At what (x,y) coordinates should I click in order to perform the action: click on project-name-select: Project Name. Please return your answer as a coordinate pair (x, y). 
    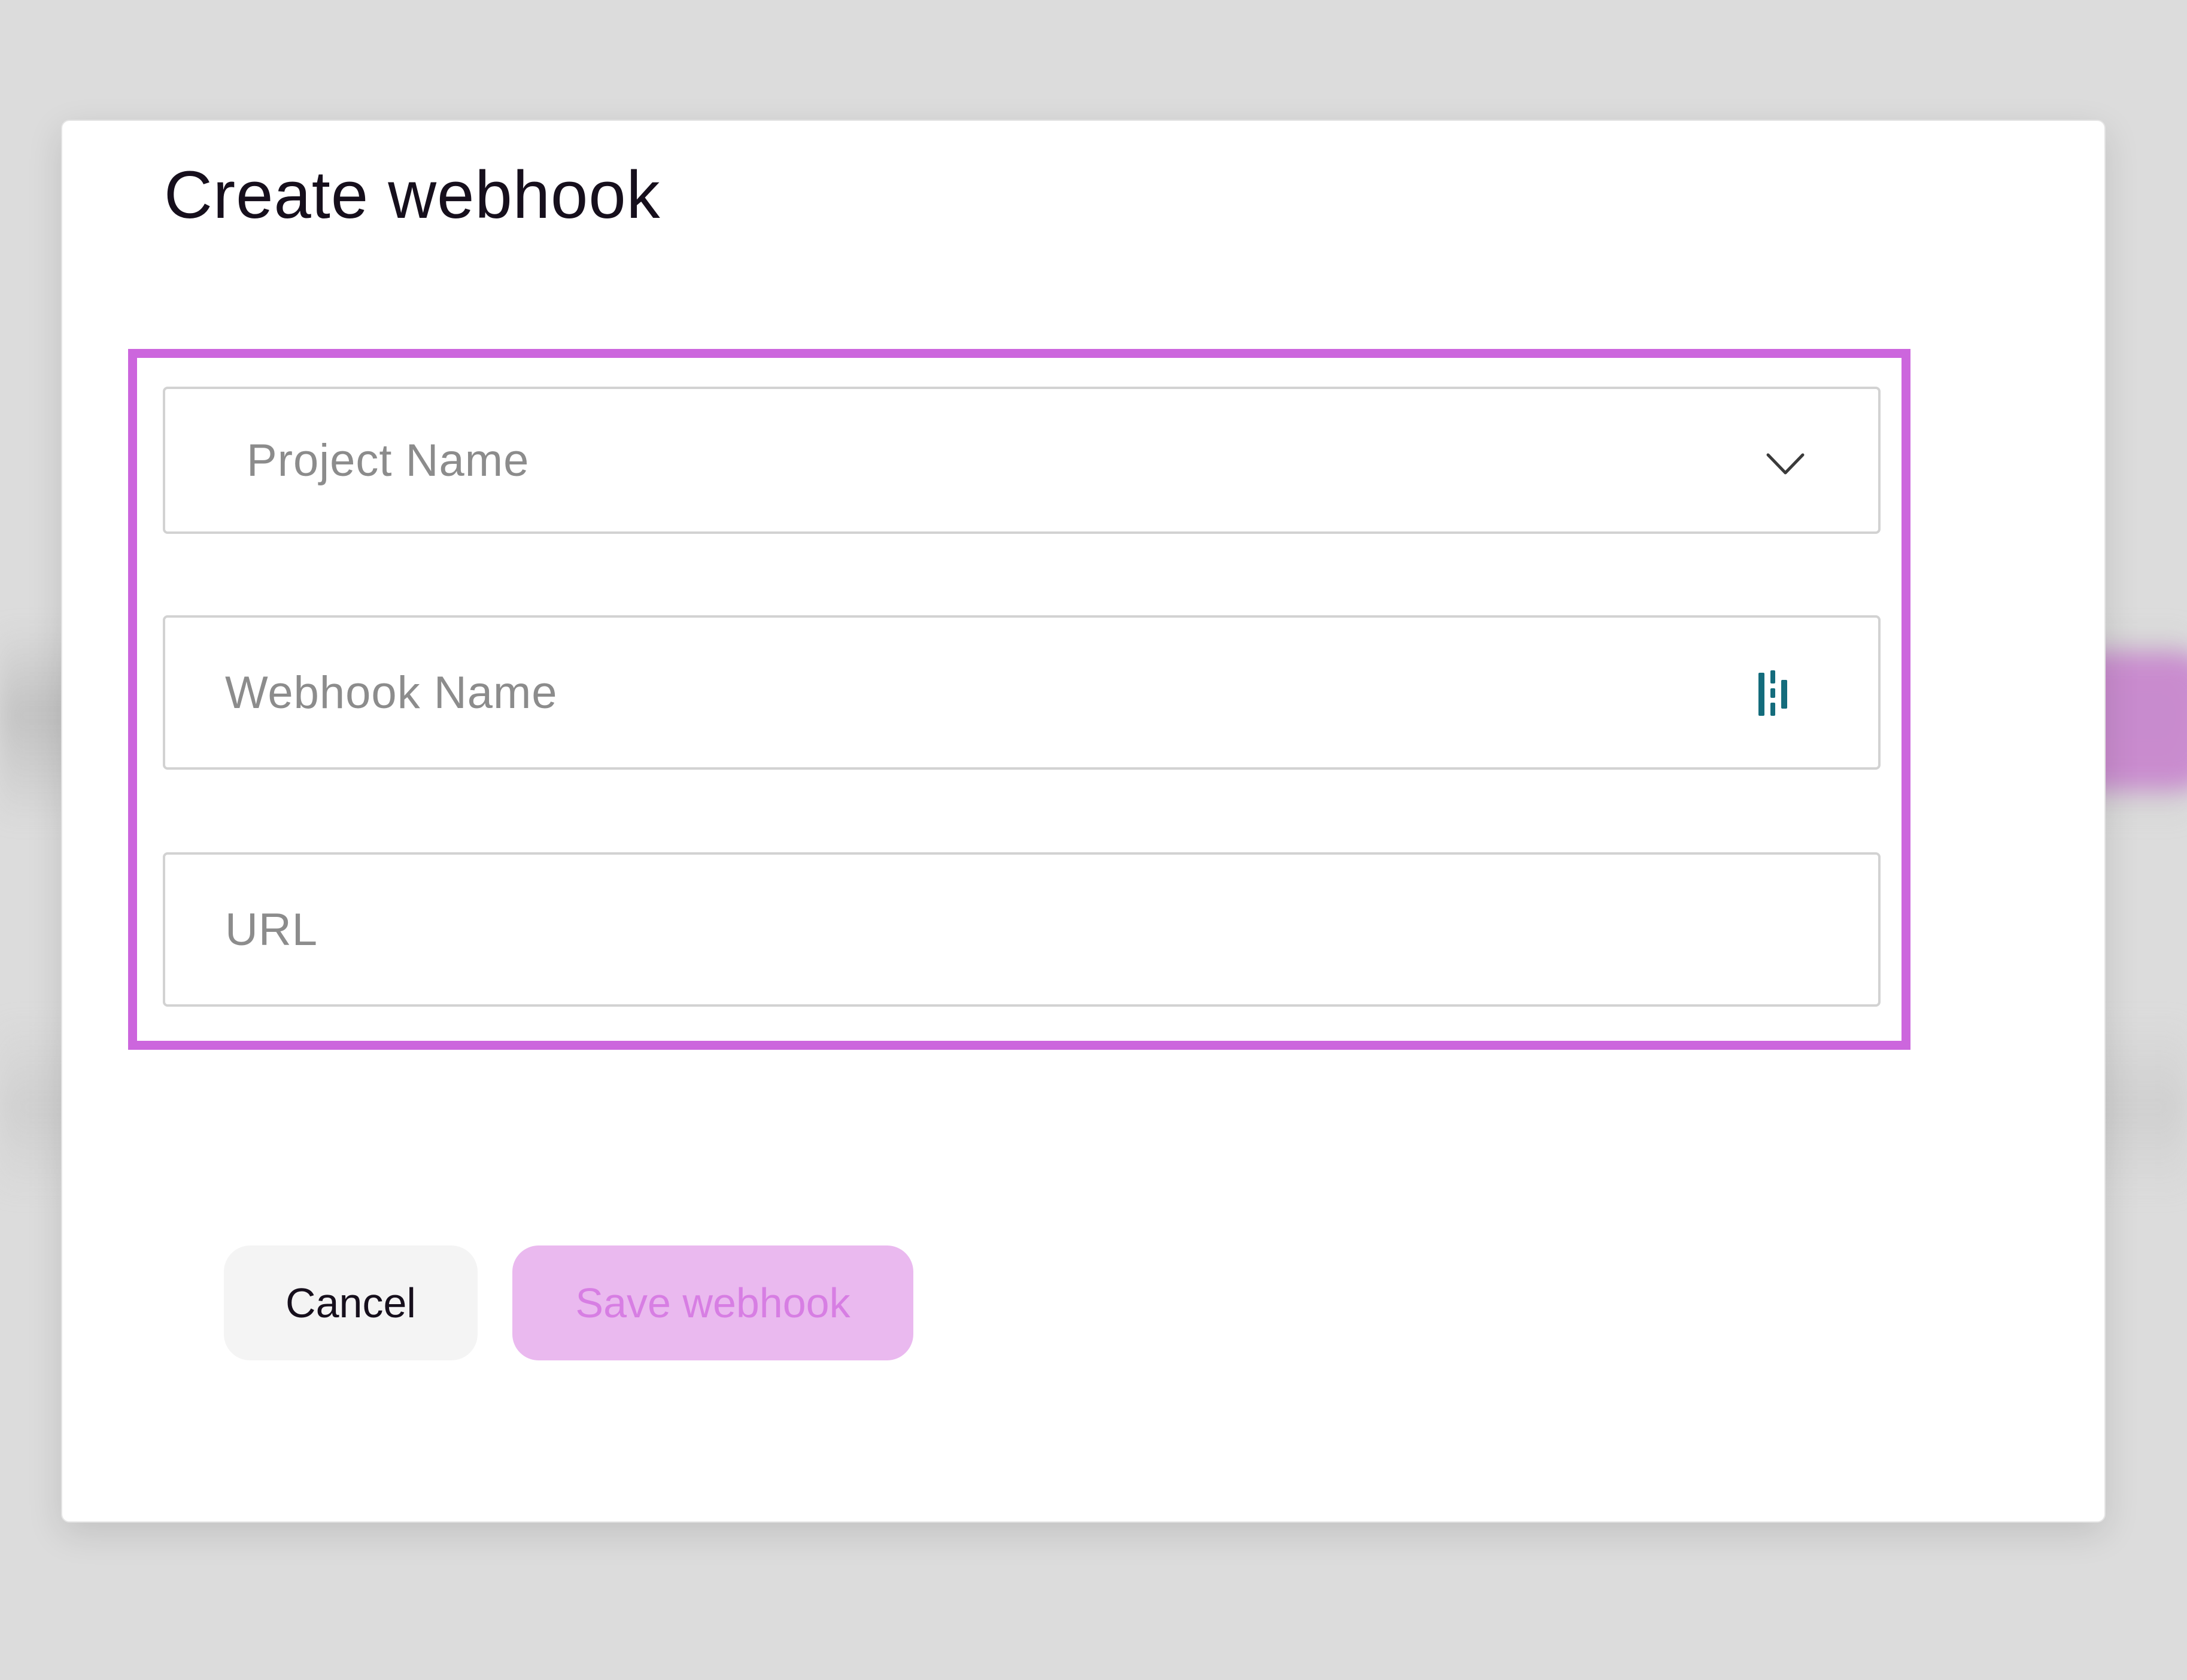
    Looking at the image, I should click on (1022, 461).